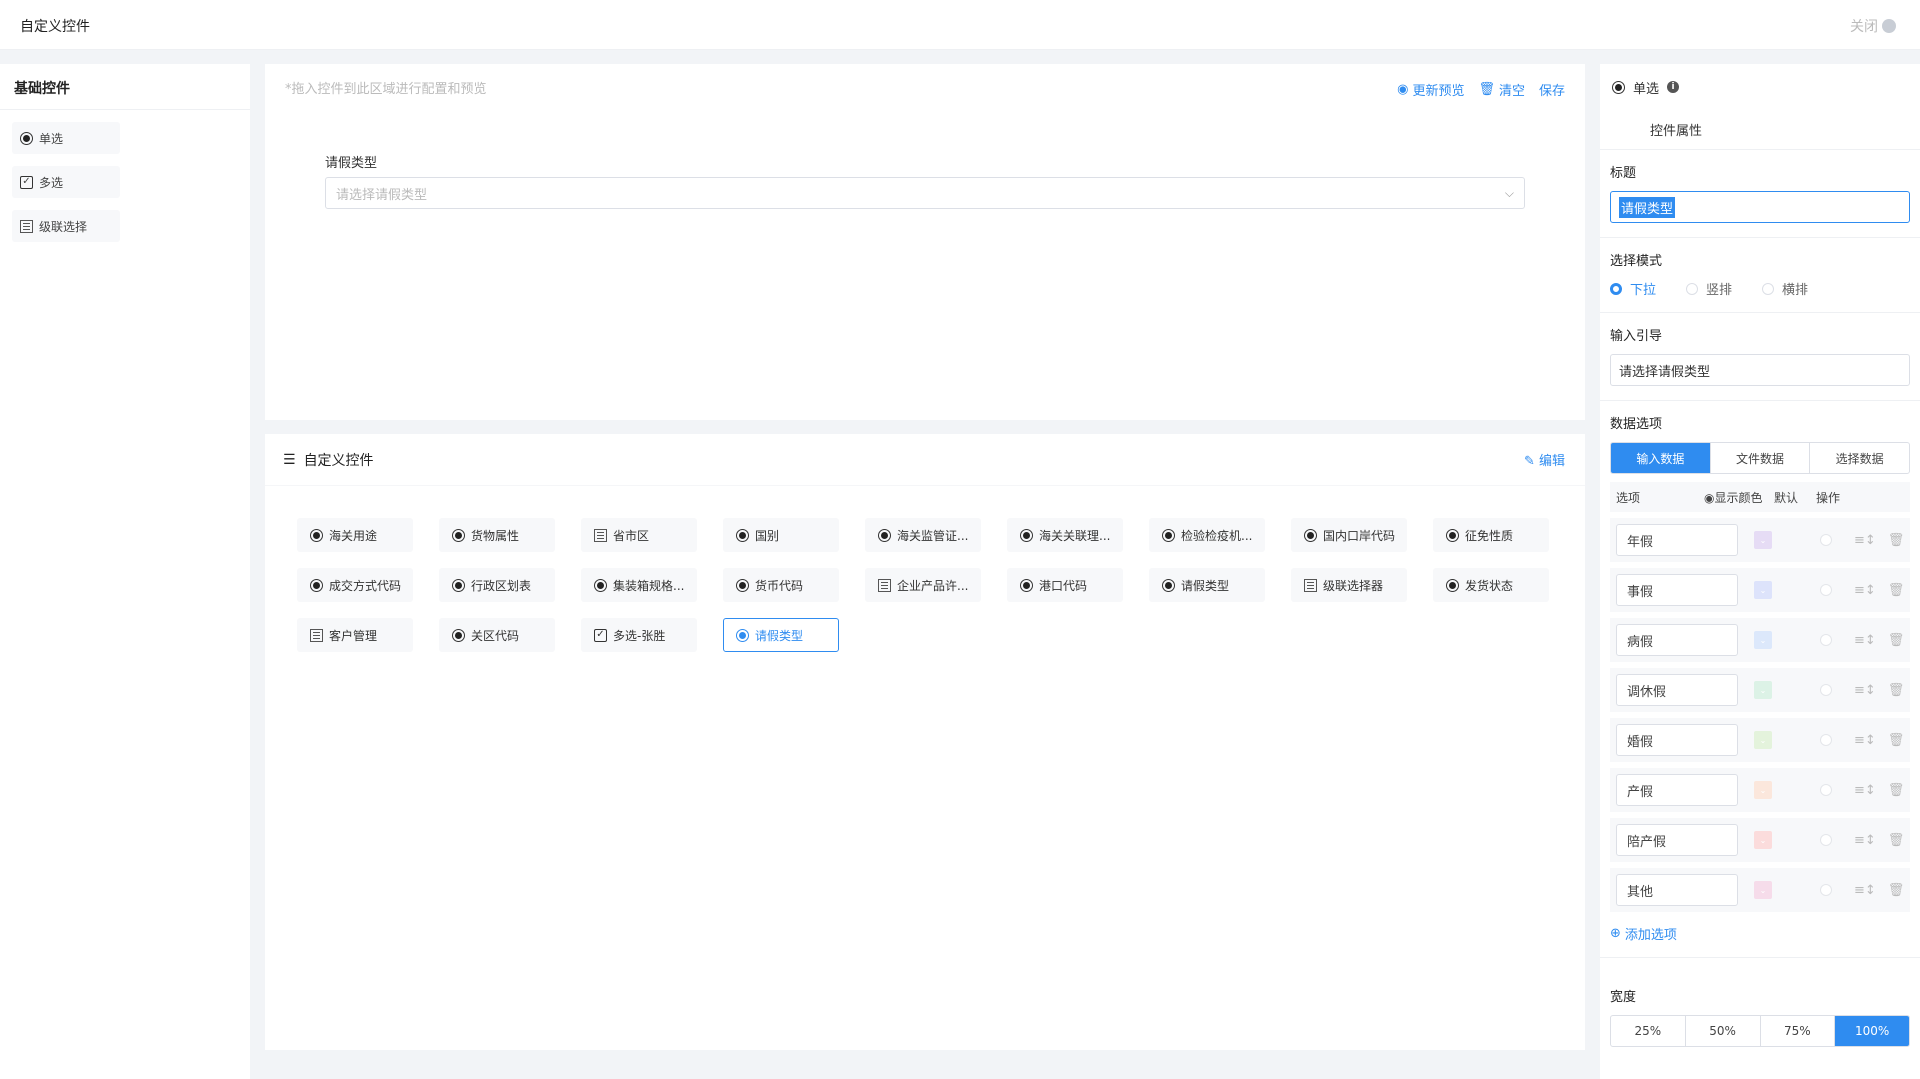 The width and height of the screenshot is (1920, 1079). Describe the element at coordinates (51, 182) in the screenshot. I see `basic-control-label: 多选` at that location.